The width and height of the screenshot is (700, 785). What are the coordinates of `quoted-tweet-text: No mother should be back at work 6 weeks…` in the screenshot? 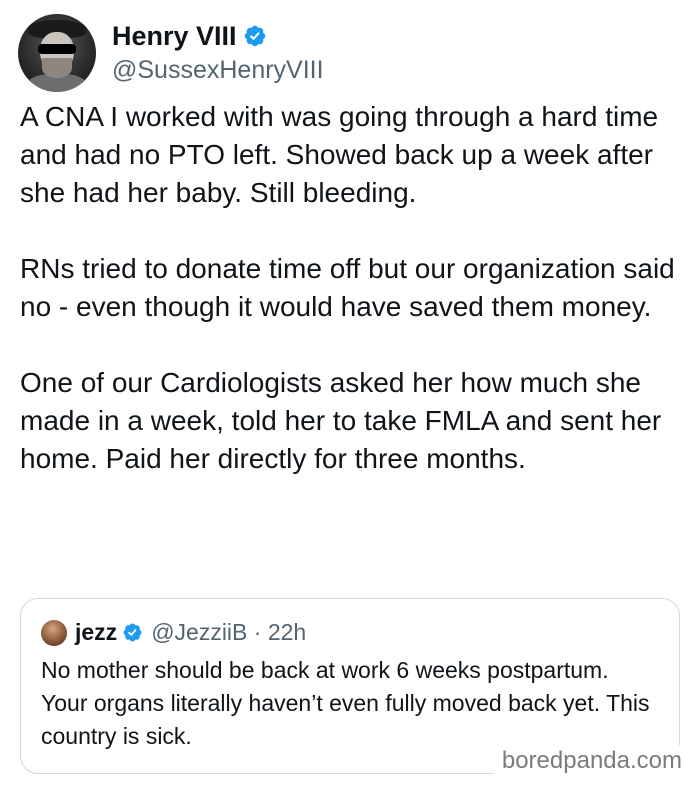 It's located at (345, 703).